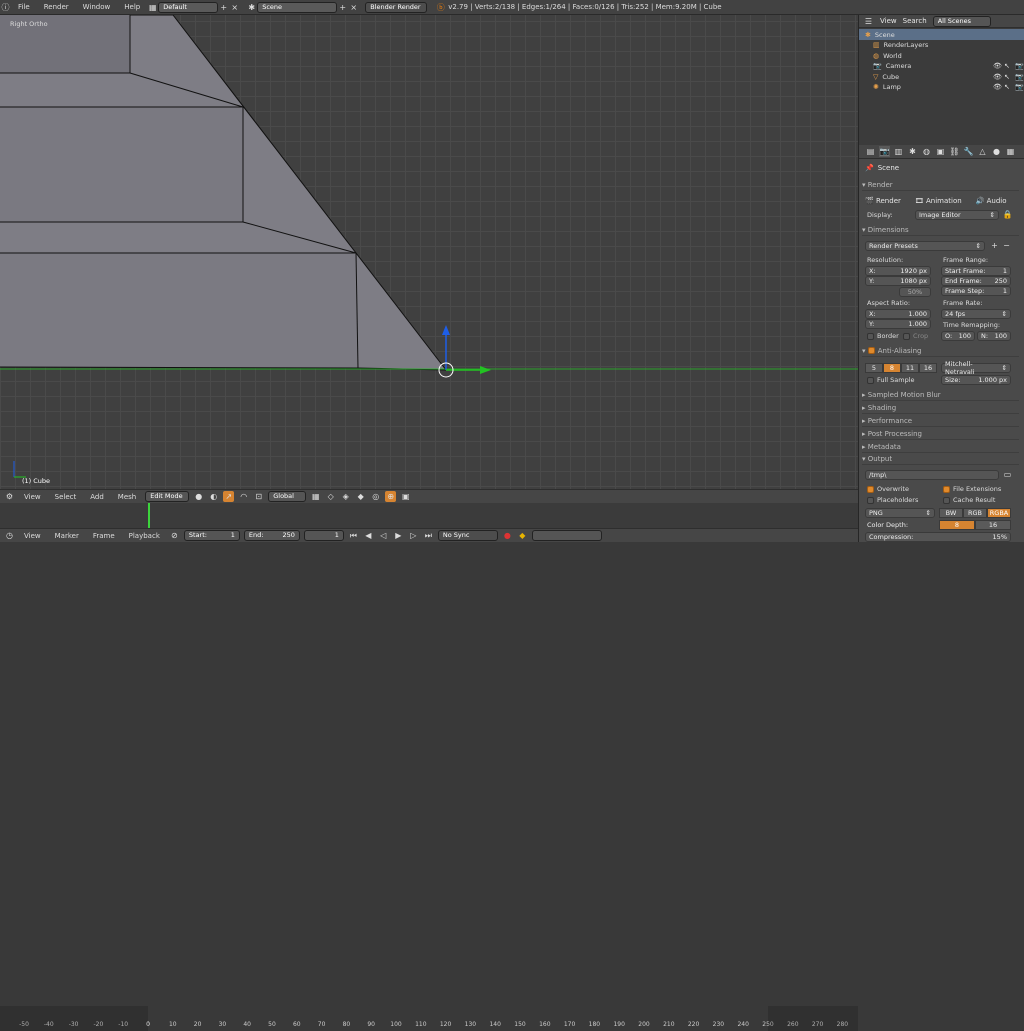 This screenshot has width=1024, height=1031. I want to click on time-old-field: O: 100, so click(958, 336).